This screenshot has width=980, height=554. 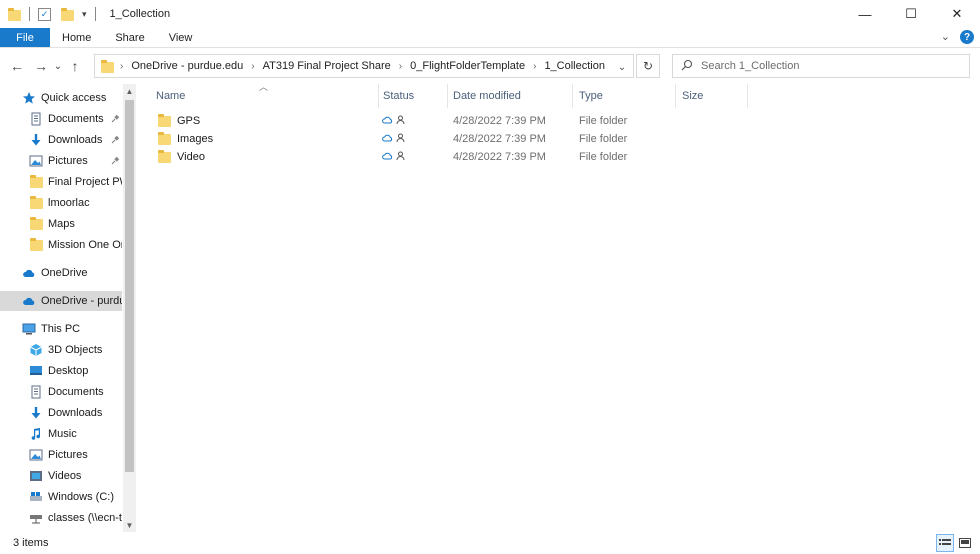 I want to click on recent-locations-button: ⌄, so click(x=58, y=66).